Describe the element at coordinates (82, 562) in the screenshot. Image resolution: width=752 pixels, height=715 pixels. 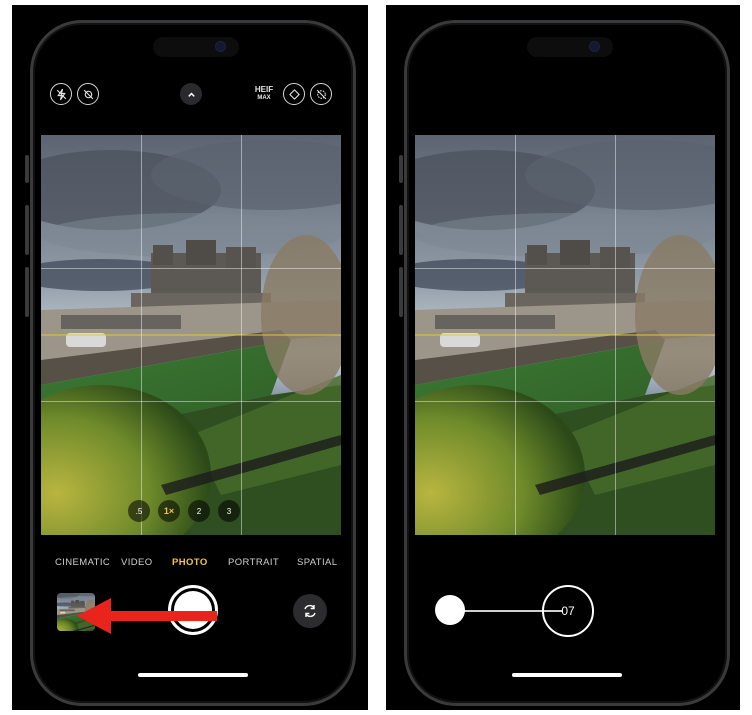
I see `mode-cinematic: CINEMATIC` at that location.